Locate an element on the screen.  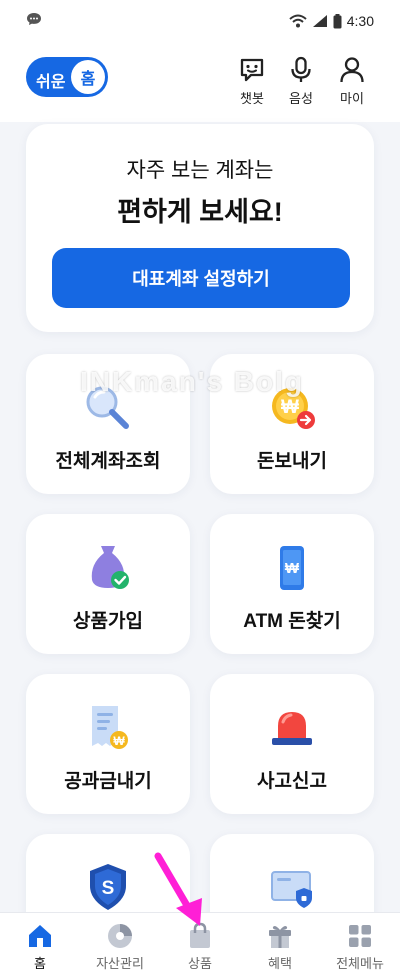
easy-mode-toggle: 쉬운 홈 is located at coordinates (67, 77).